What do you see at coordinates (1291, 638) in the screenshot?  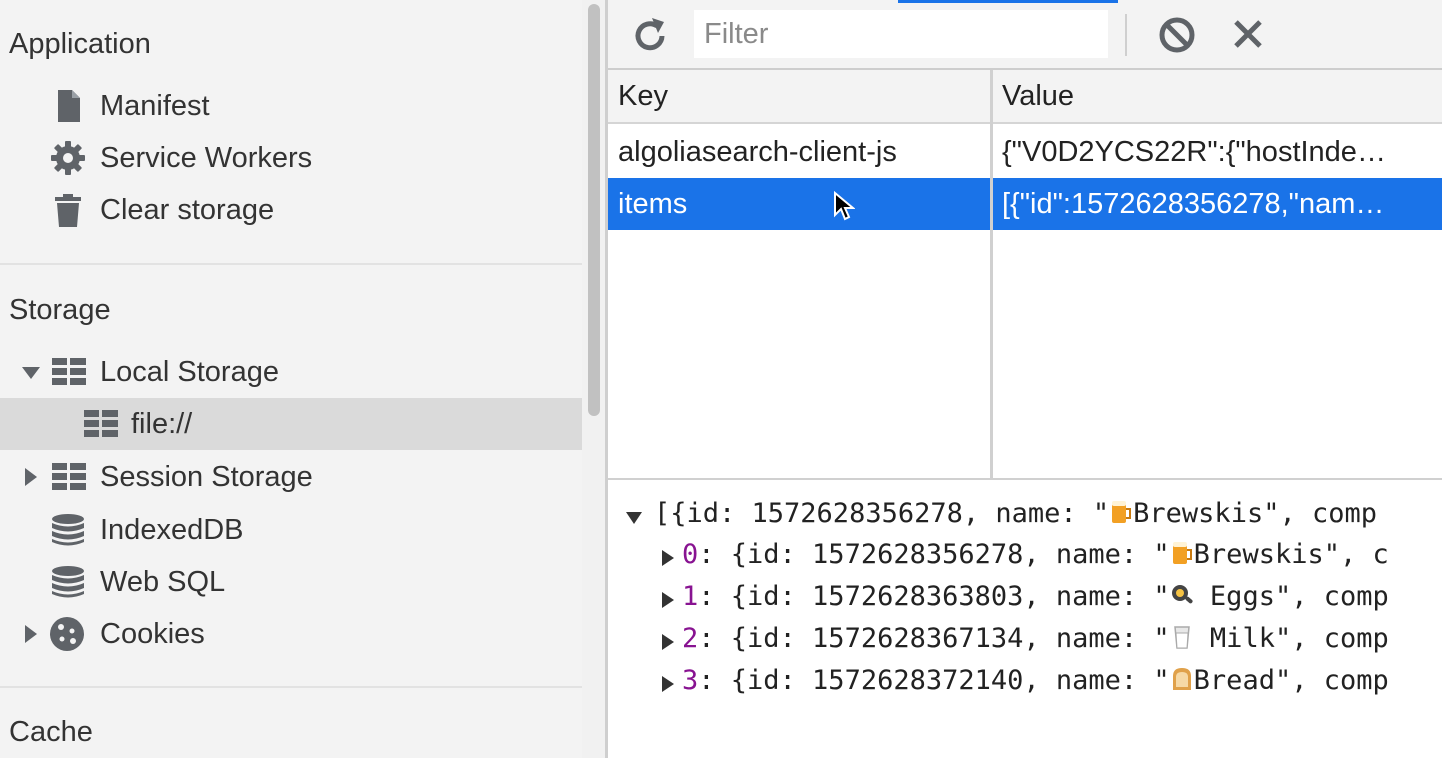 I see `entry-suffix: Milk", comp` at bounding box center [1291, 638].